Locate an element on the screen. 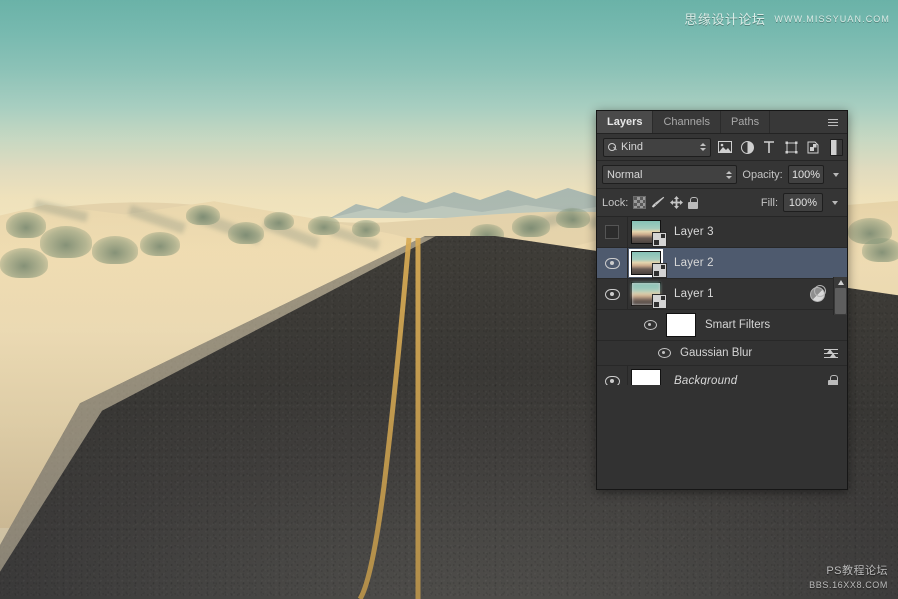 This screenshot has width=898, height=599. opacity-dropdown-icon is located at coordinates (835, 174).